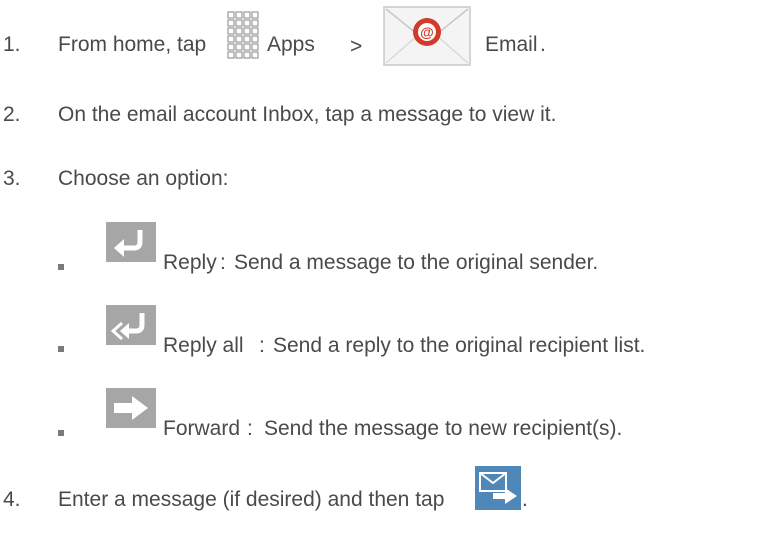 The width and height of the screenshot is (763, 545). Describe the element at coordinates (12, 499) in the screenshot. I see `step-number: 4.` at that location.